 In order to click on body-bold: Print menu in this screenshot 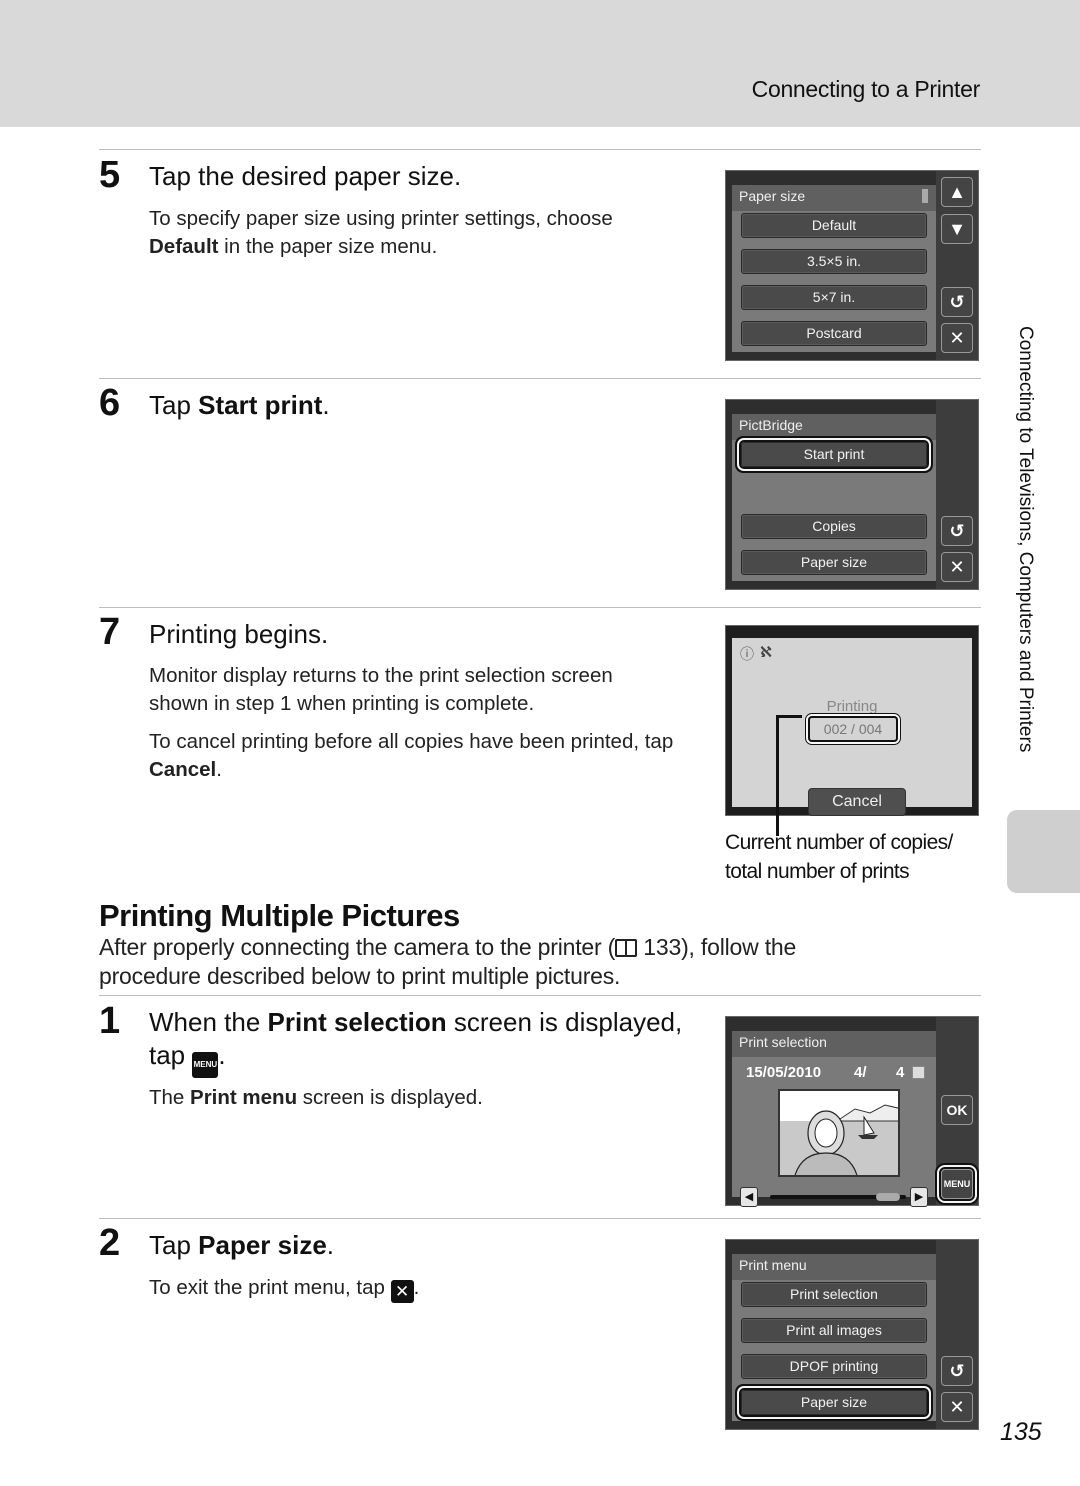, I will do `click(244, 1097)`.